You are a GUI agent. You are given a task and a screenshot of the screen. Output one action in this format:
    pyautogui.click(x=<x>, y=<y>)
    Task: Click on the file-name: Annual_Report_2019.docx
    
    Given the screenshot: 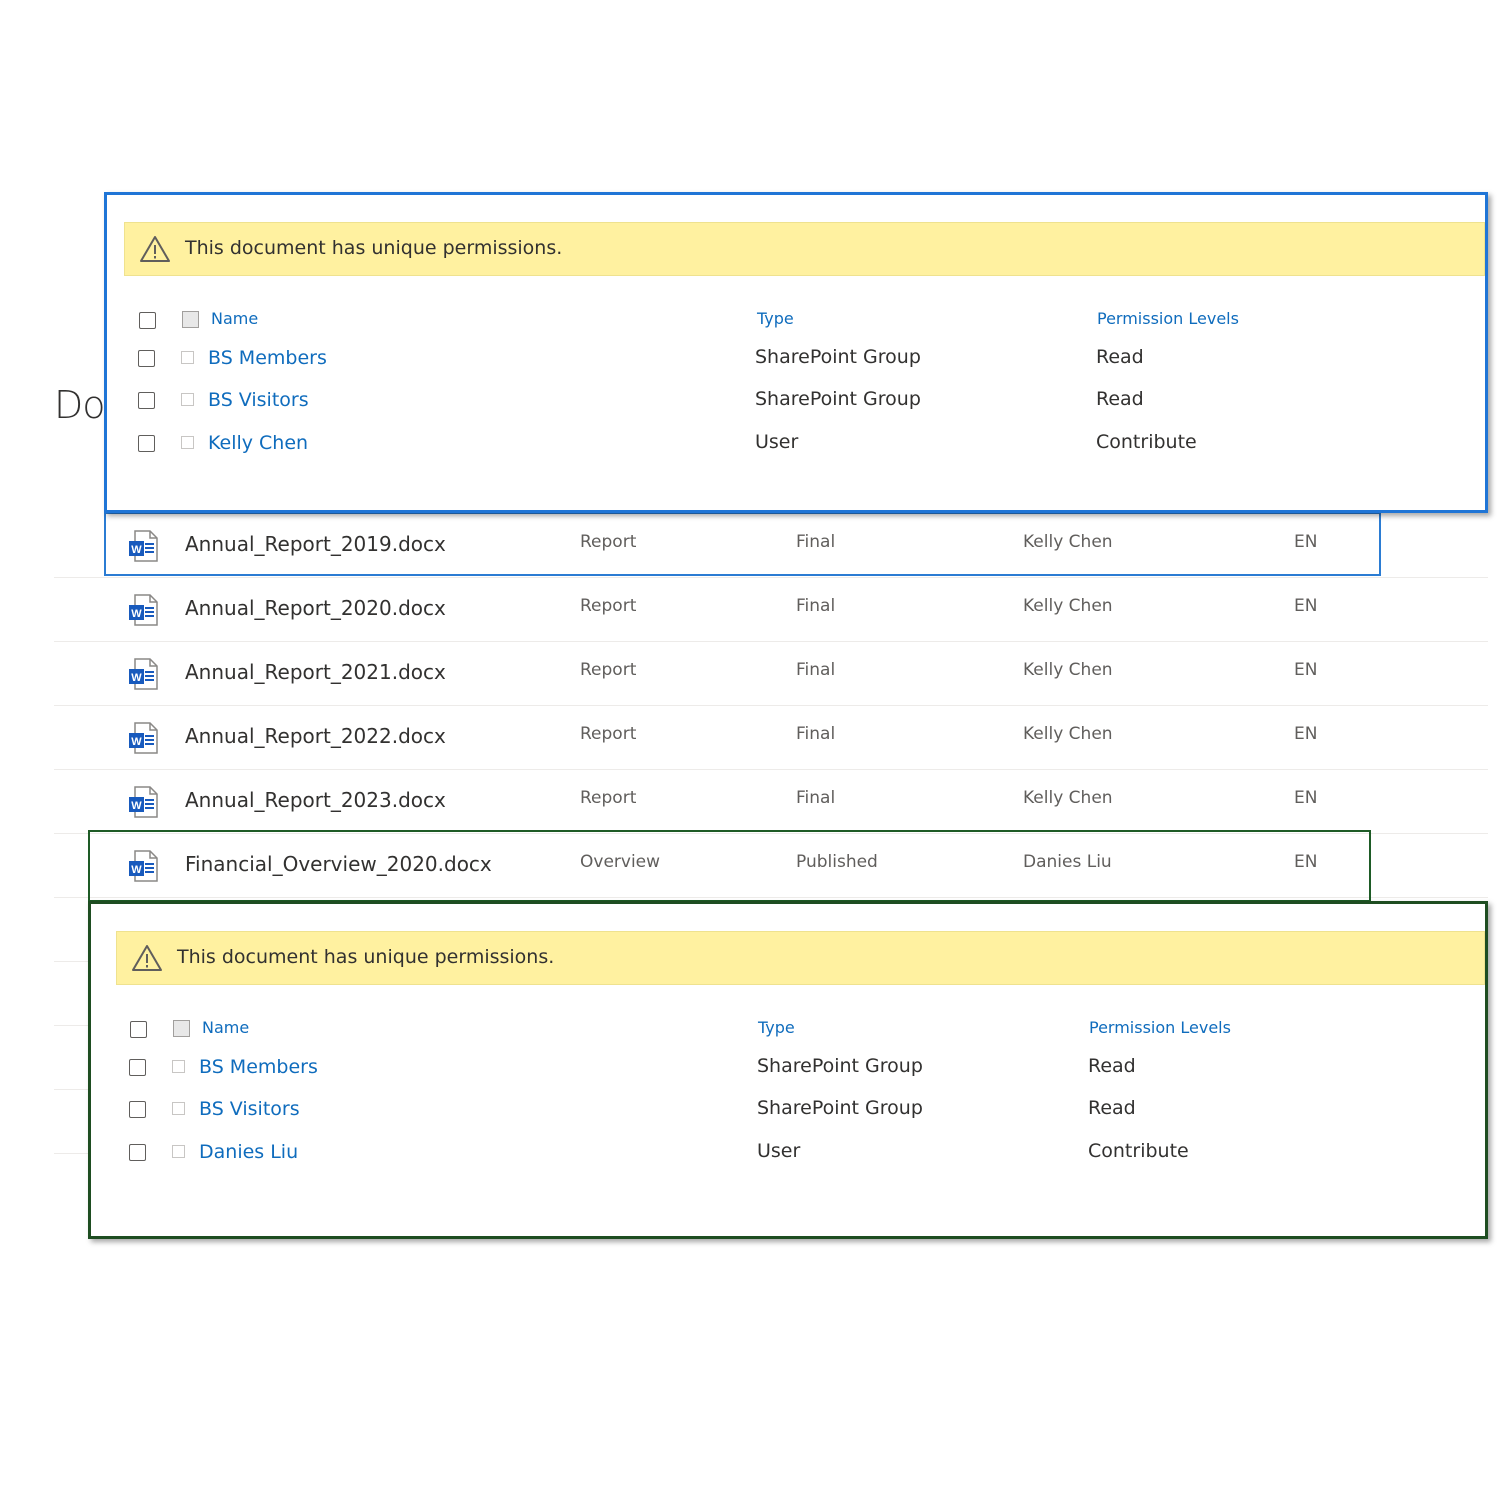 What is the action you would take?
    pyautogui.click(x=315, y=544)
    